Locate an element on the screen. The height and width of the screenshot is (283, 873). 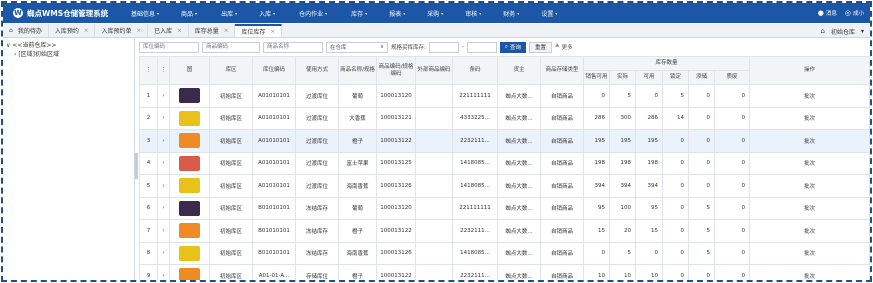
more-filters-button: ≚ 更多 is located at coordinates (564, 47).